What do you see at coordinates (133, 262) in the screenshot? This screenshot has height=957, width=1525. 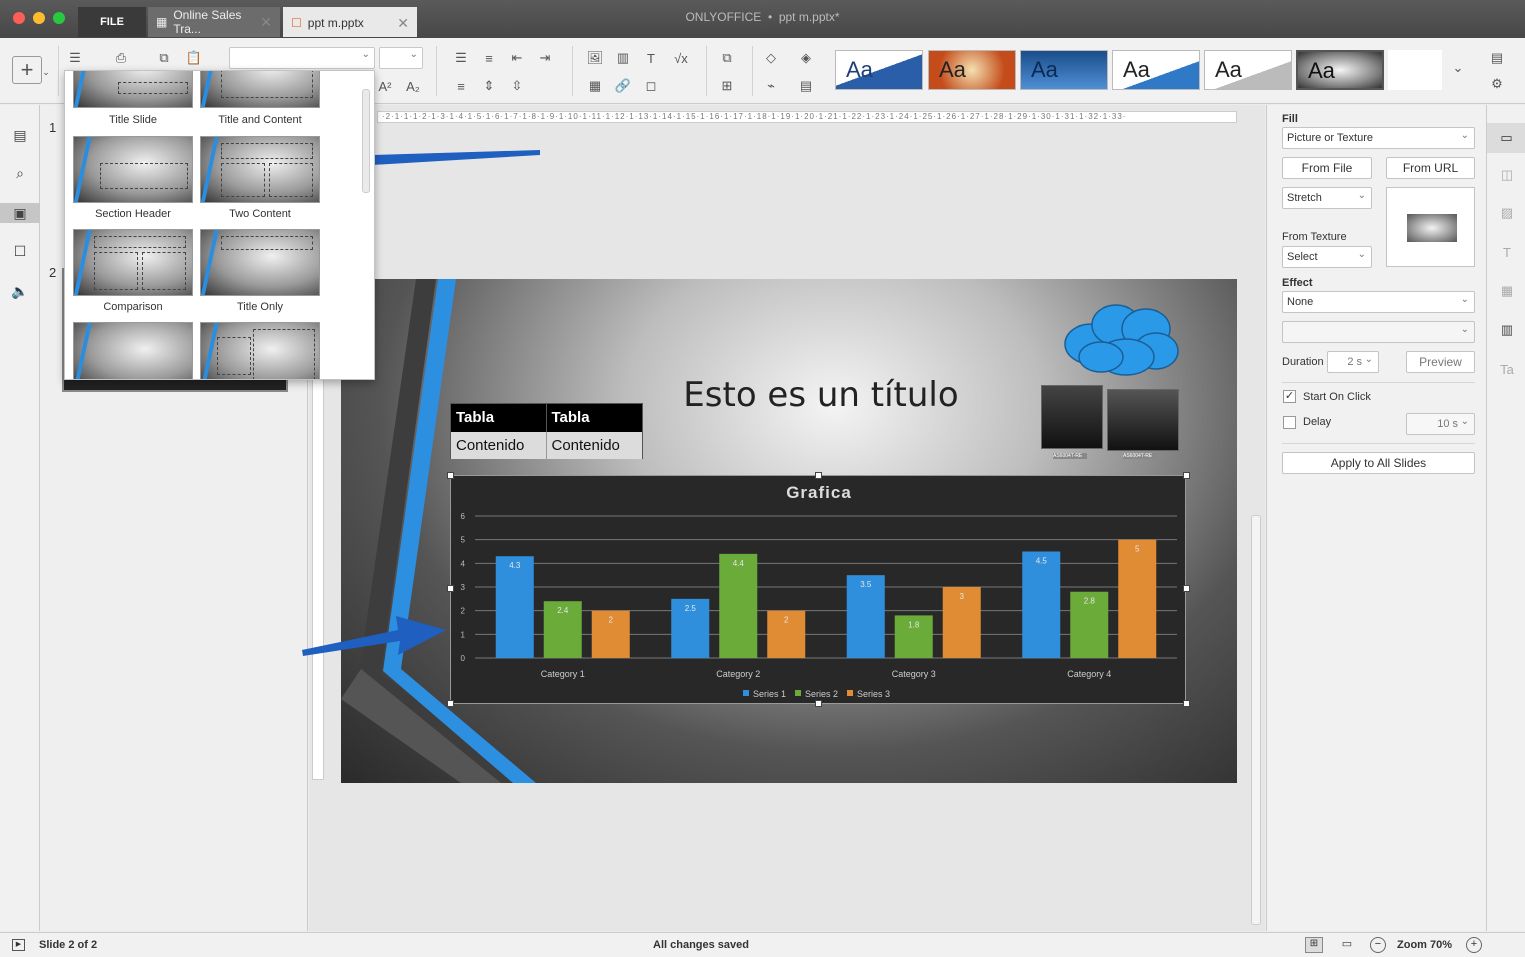 I see `layout-comparison-thumb` at bounding box center [133, 262].